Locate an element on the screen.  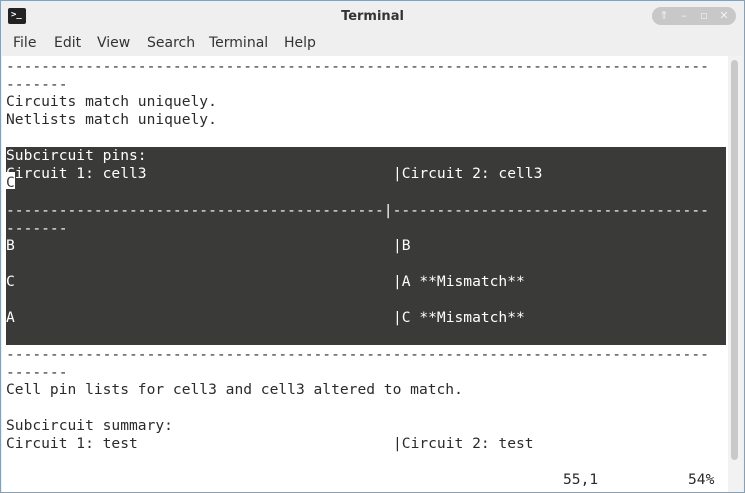
window-title: Terminal is located at coordinates (372, 16).